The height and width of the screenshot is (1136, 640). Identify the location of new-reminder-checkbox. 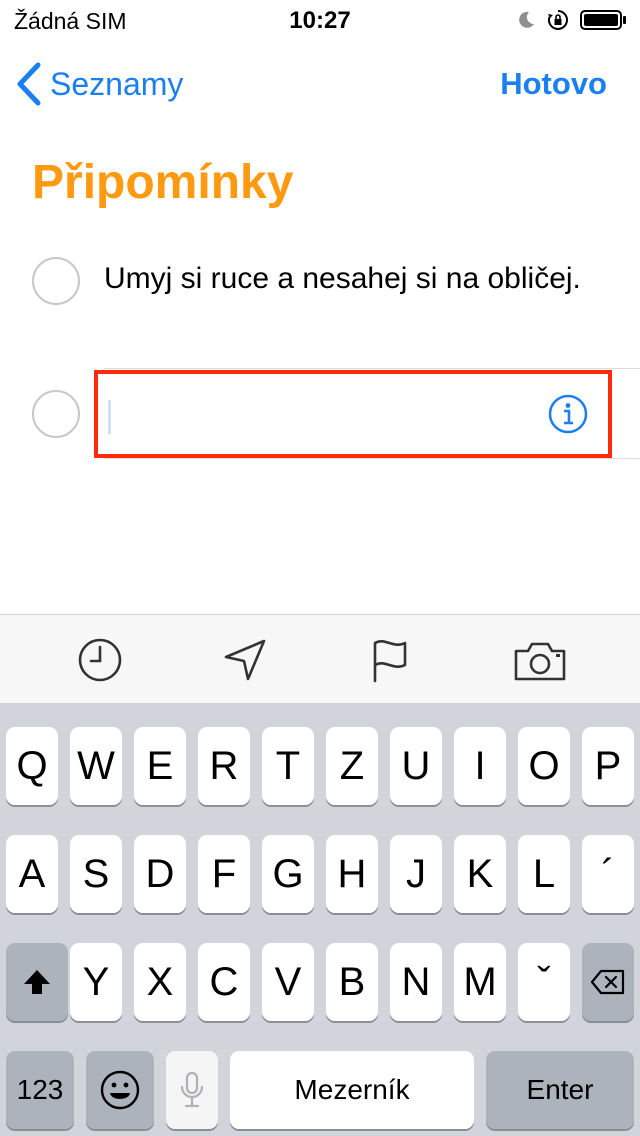
(56, 414).